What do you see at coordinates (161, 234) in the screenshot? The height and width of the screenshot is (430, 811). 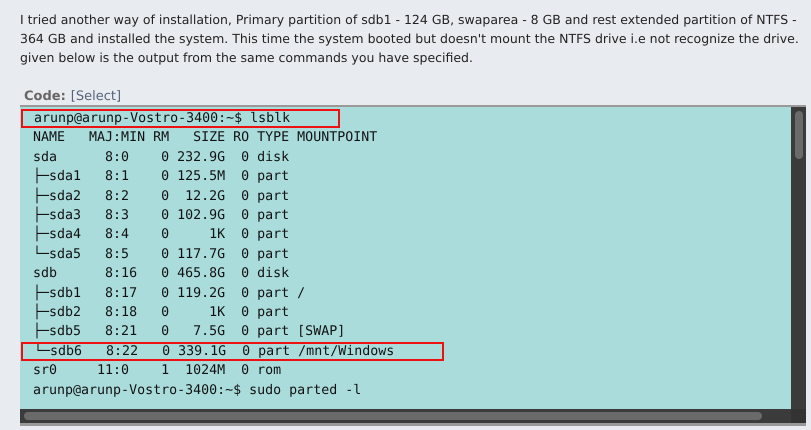 I see `code-line: ├─sda4 8:4 0 1K 0 part` at bounding box center [161, 234].